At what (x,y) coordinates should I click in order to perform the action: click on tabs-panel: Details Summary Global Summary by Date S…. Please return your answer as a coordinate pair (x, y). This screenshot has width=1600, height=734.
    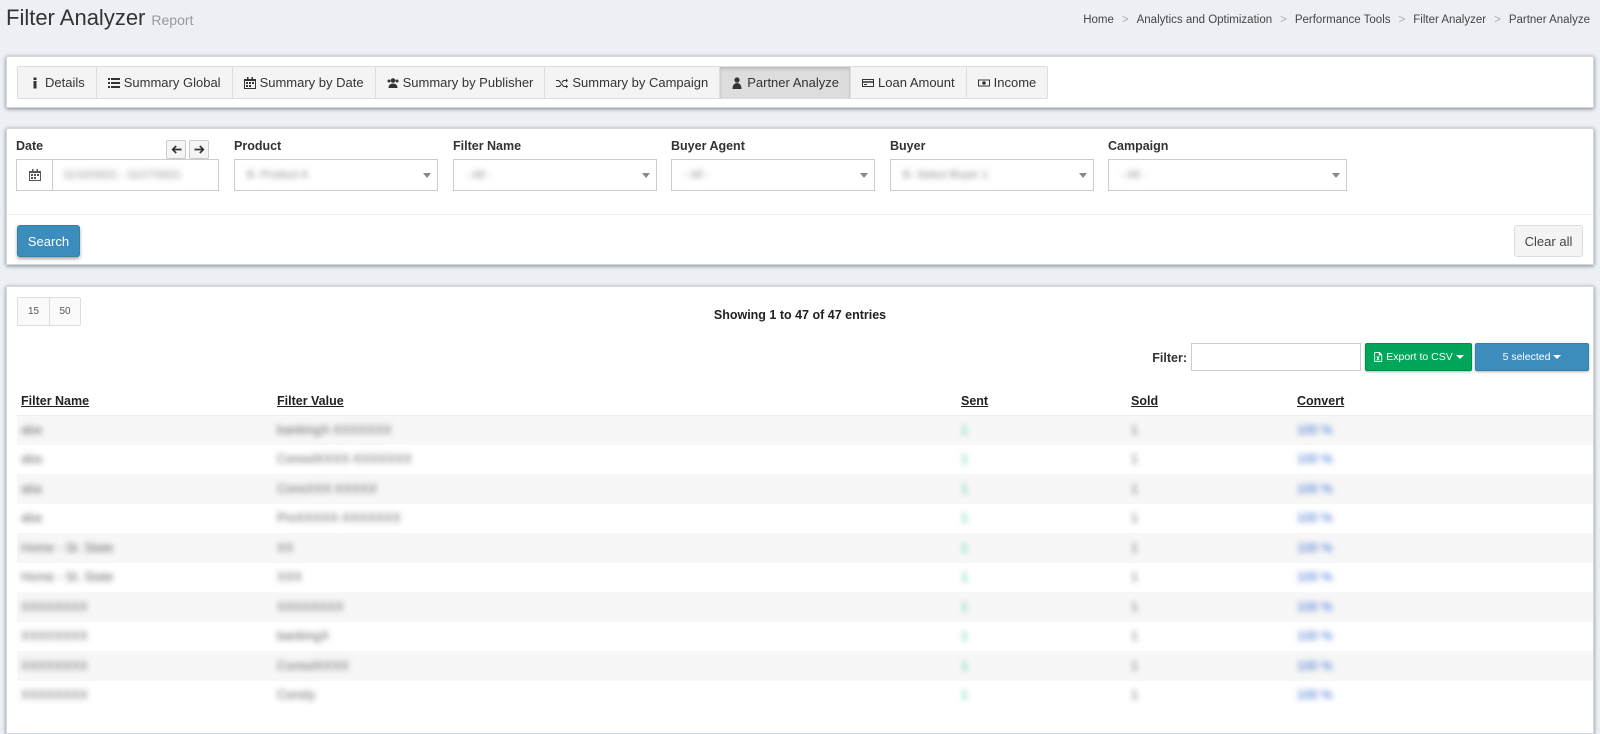
    Looking at the image, I should click on (800, 82).